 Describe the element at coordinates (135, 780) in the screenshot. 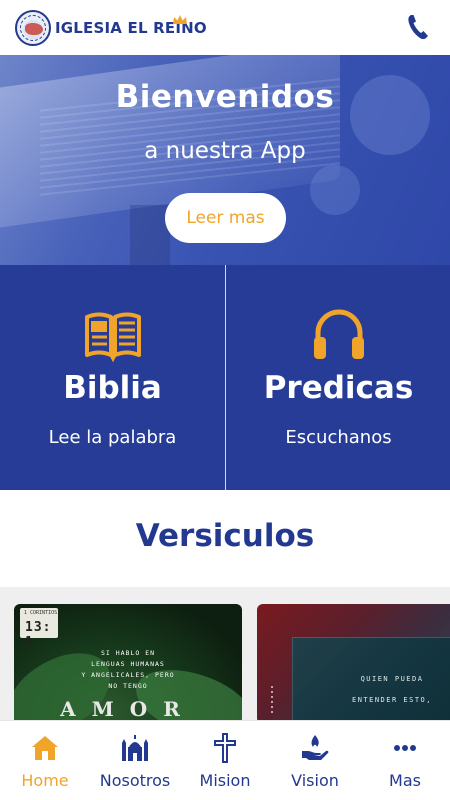

I see `nav-label: Nosotros` at that location.